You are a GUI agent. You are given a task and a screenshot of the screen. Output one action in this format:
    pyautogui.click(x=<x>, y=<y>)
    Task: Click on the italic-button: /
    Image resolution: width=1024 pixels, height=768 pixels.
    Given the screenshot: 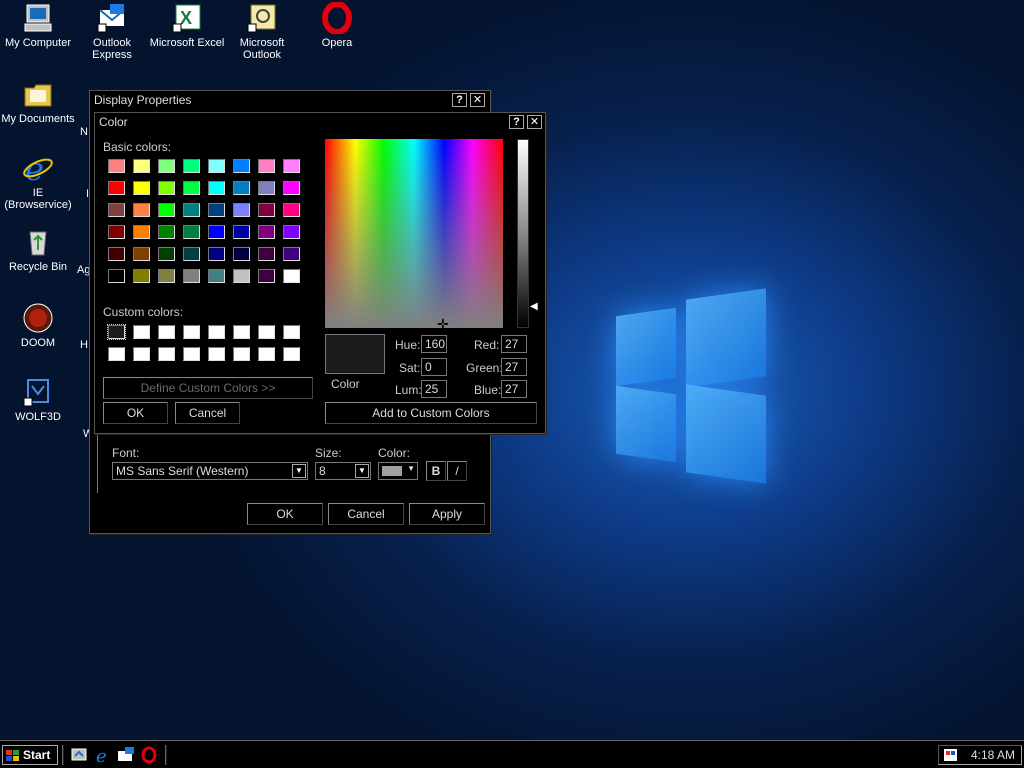 What is the action you would take?
    pyautogui.click(x=457, y=471)
    